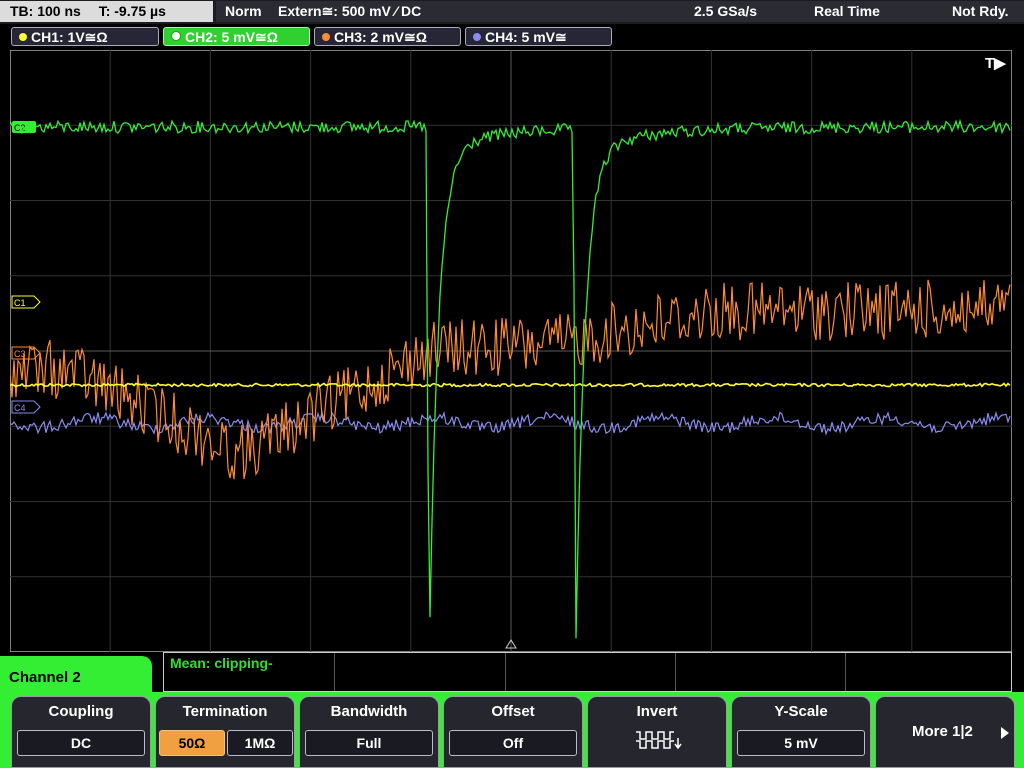  I want to click on termination-1m-ohm-option: 1MΩ, so click(260, 743).